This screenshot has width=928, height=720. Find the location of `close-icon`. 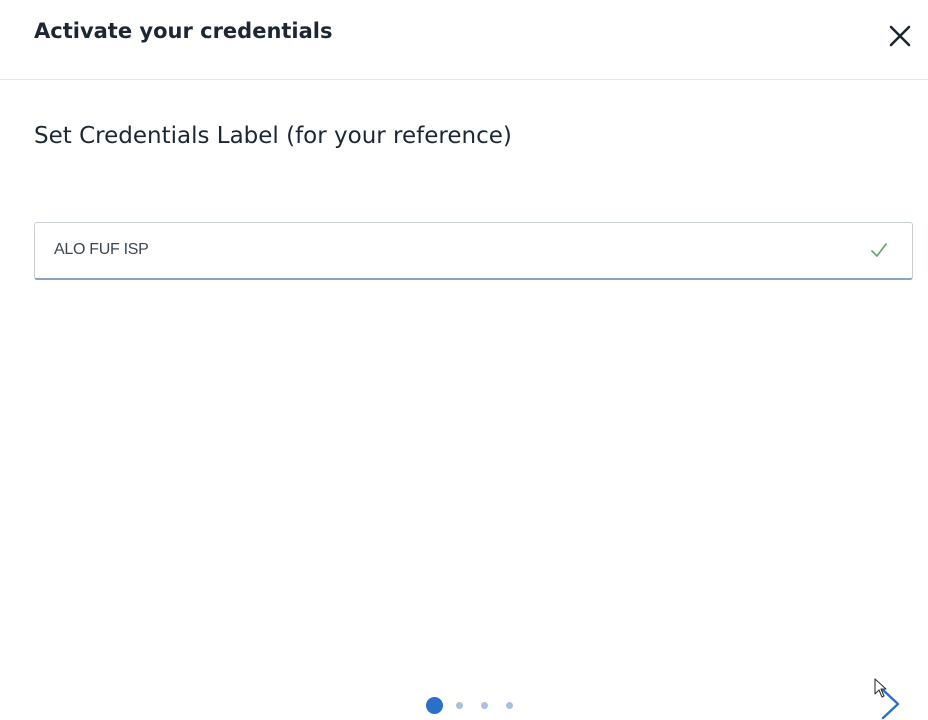

close-icon is located at coordinates (900, 36).